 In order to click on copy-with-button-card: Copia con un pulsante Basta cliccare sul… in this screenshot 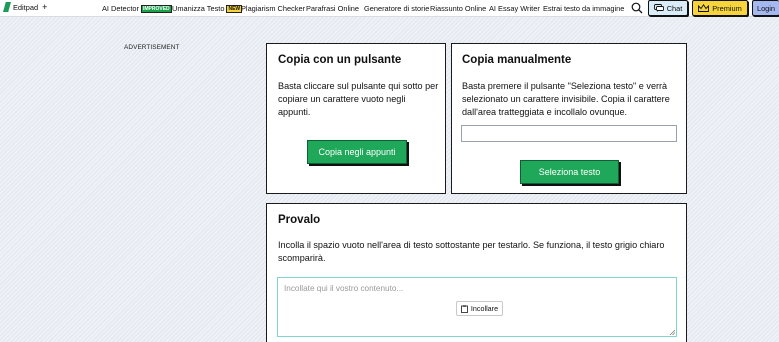, I will do `click(356, 118)`.